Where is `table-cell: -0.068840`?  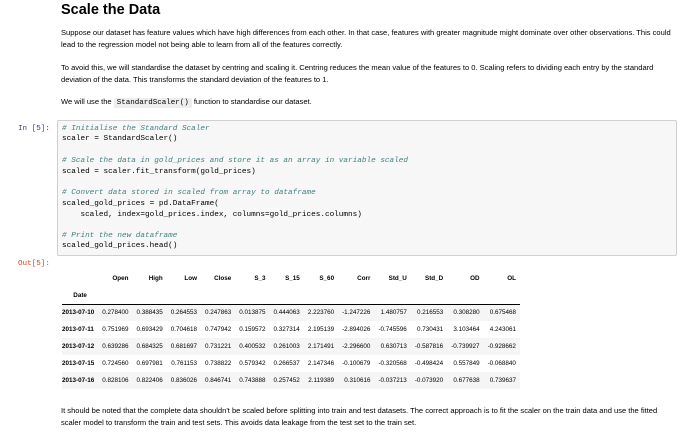 table-cell: -0.068840 is located at coordinates (501, 363).